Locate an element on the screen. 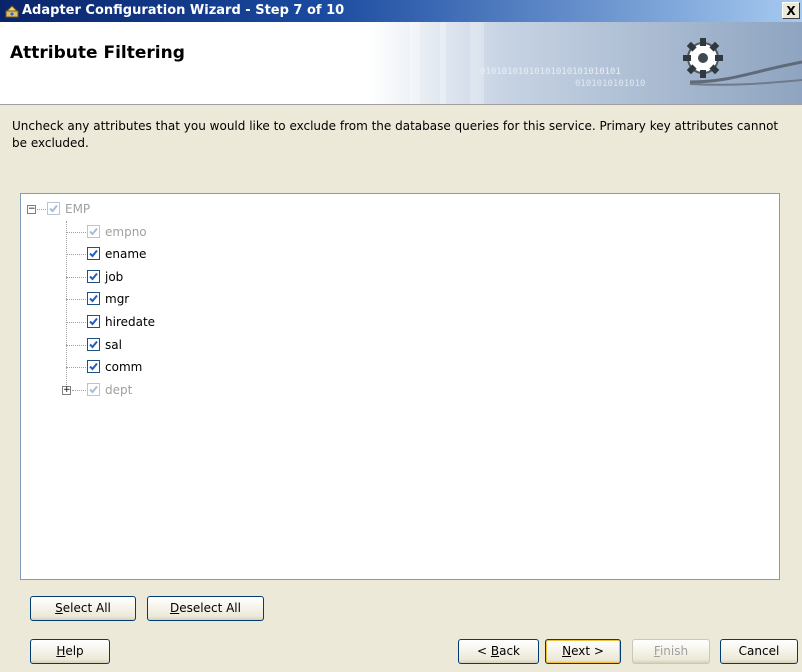 This screenshot has height=672, width=802. tree-label-emp: EMP is located at coordinates (78, 209).